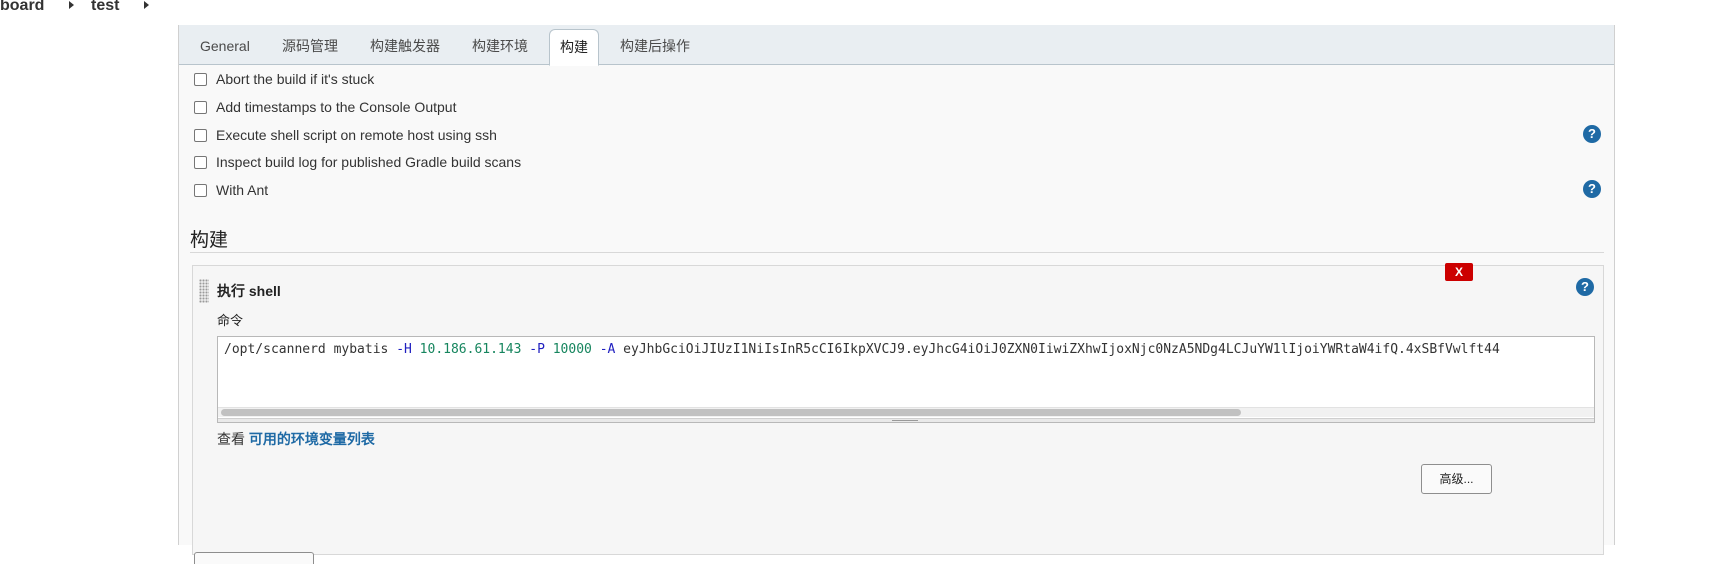 Image resolution: width=1718 pixels, height=564 pixels. What do you see at coordinates (404, 349) in the screenshot?
I see `command-flag: -H` at bounding box center [404, 349].